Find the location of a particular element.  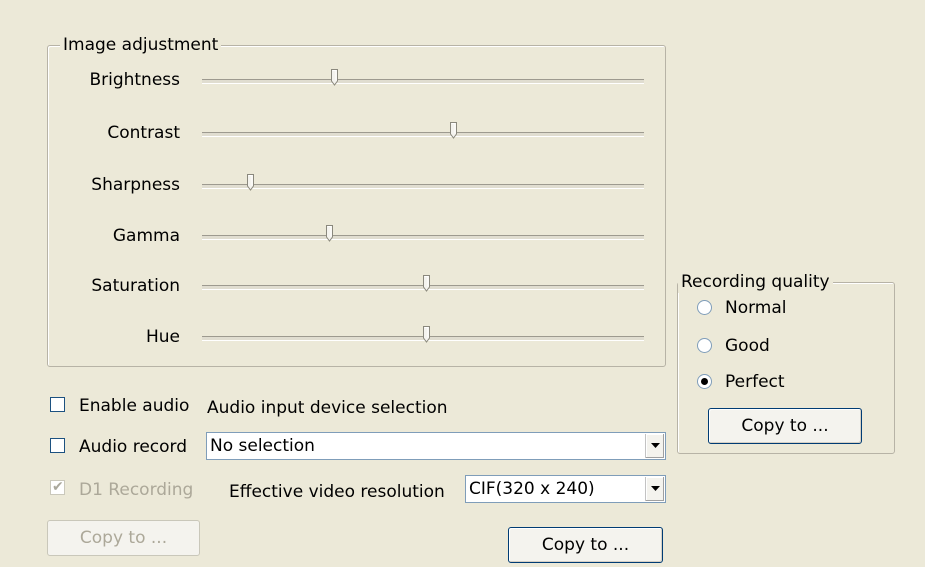

audio-record-checkbox is located at coordinates (57, 445).